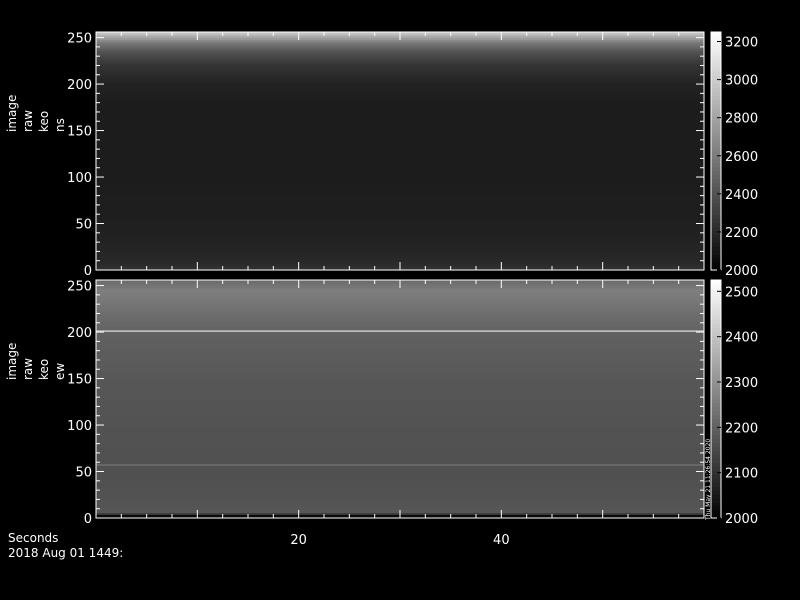 Image resolution: width=800 pixels, height=600 pixels. Describe the element at coordinates (79, 178) in the screenshot. I see `ytick-label-ns: 100` at that location.